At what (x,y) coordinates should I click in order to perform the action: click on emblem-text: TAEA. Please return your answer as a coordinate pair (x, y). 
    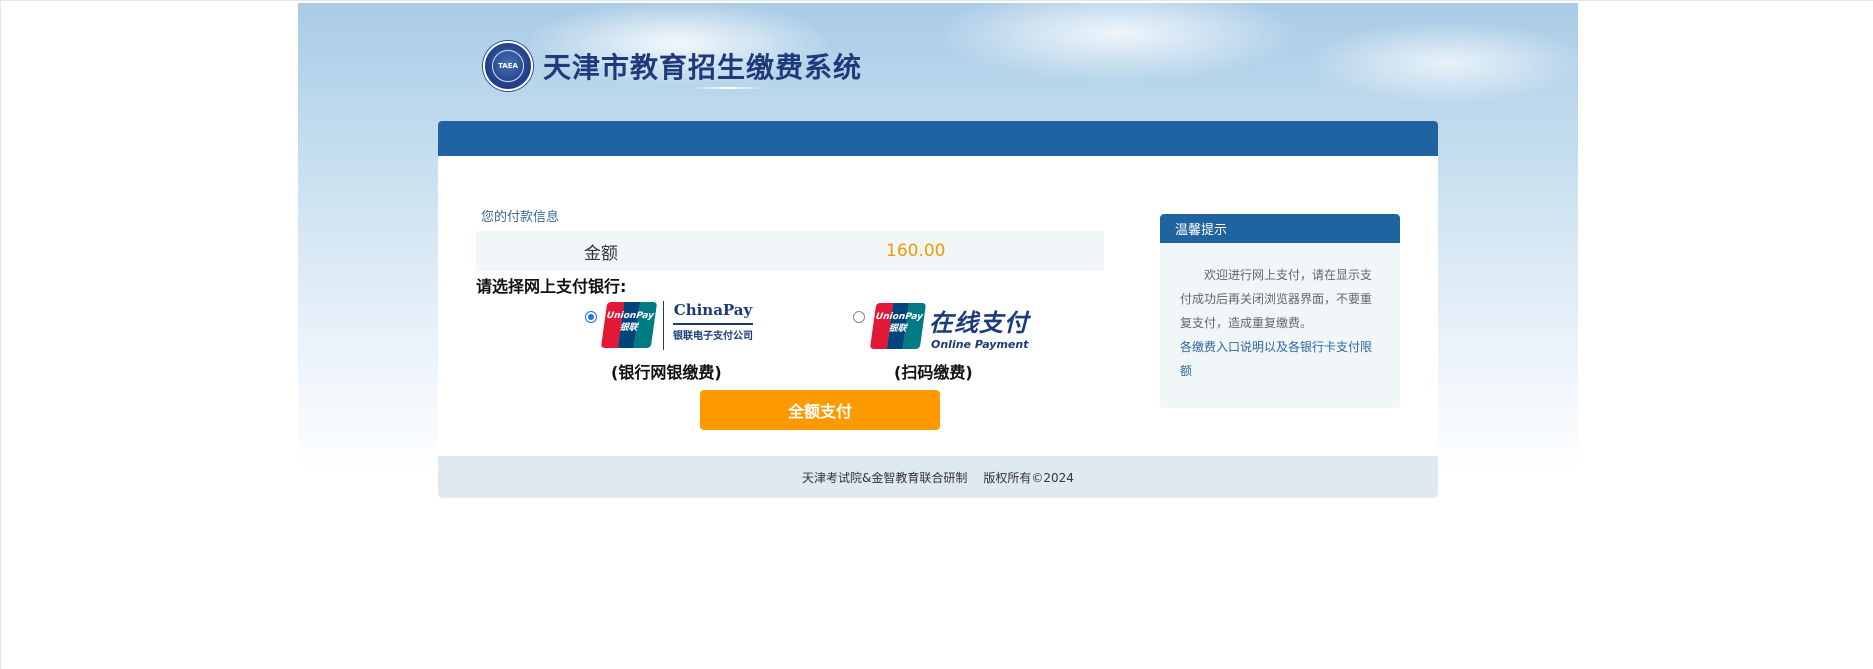
    Looking at the image, I should click on (508, 66).